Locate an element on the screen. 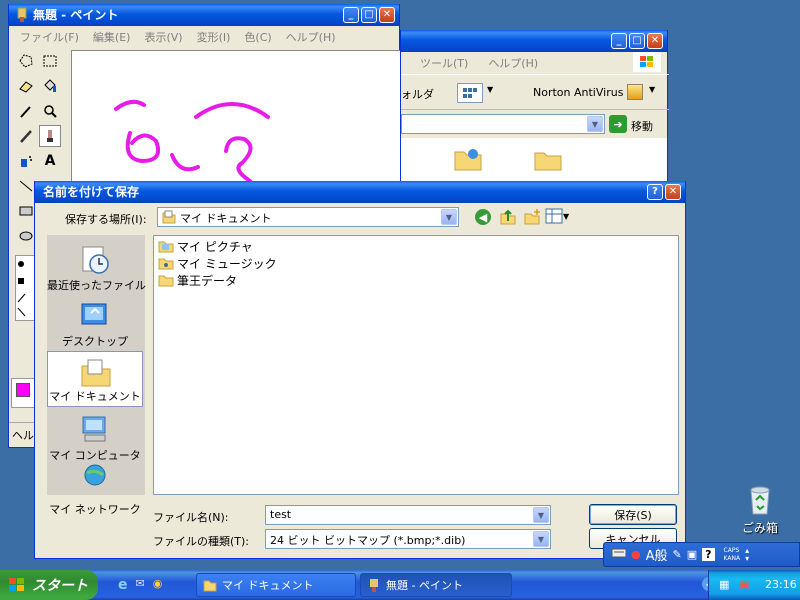  views-icon is located at coordinates (470, 93).